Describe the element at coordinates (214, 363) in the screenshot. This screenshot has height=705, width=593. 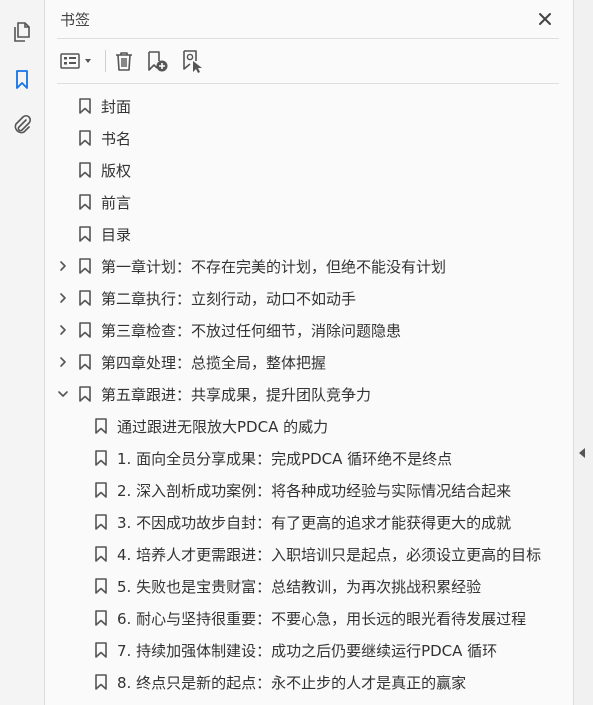
I see `bookmark-label: 第四章处理：总揽全局，整体把握` at that location.